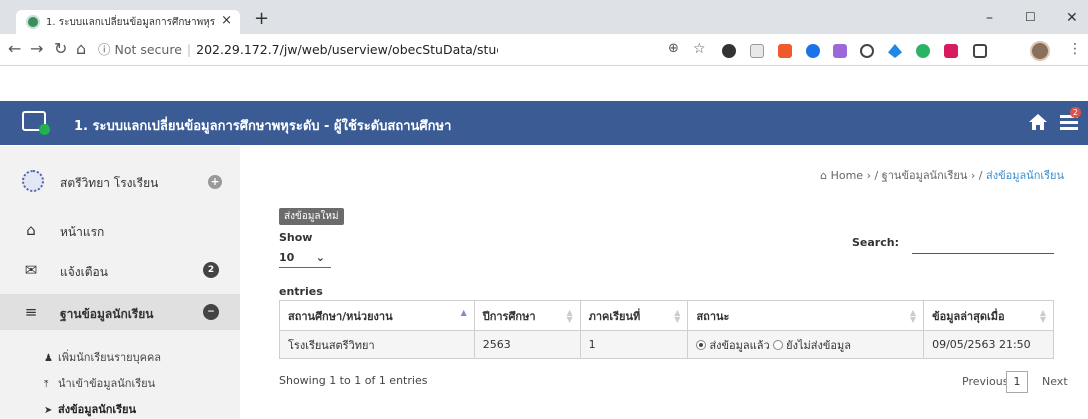 The width and height of the screenshot is (1088, 419). I want to click on sidebar-item-notifications: ✉ แจ้งเตือน 2, so click(120, 270).